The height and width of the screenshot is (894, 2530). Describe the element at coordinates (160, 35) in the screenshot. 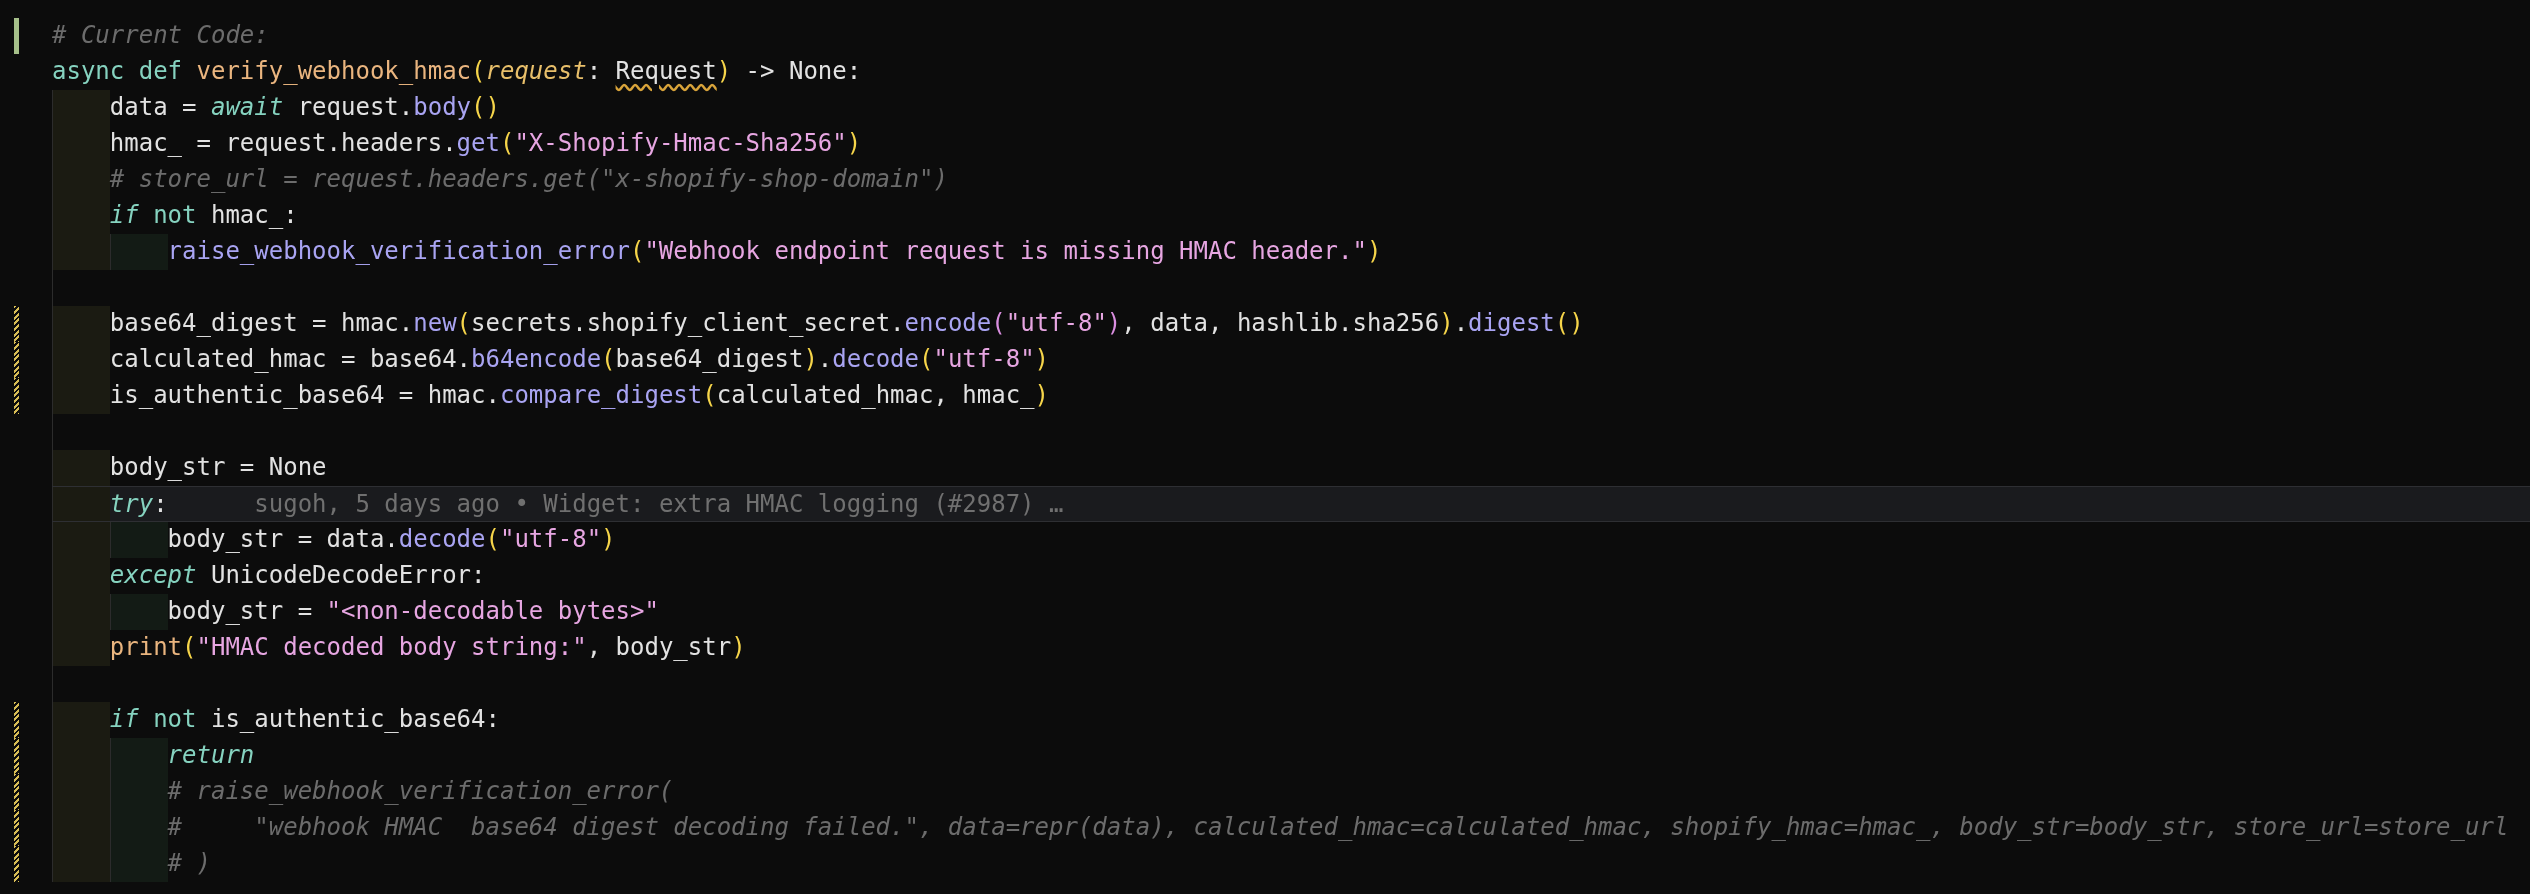

I see `code-line: # Current Code:` at that location.